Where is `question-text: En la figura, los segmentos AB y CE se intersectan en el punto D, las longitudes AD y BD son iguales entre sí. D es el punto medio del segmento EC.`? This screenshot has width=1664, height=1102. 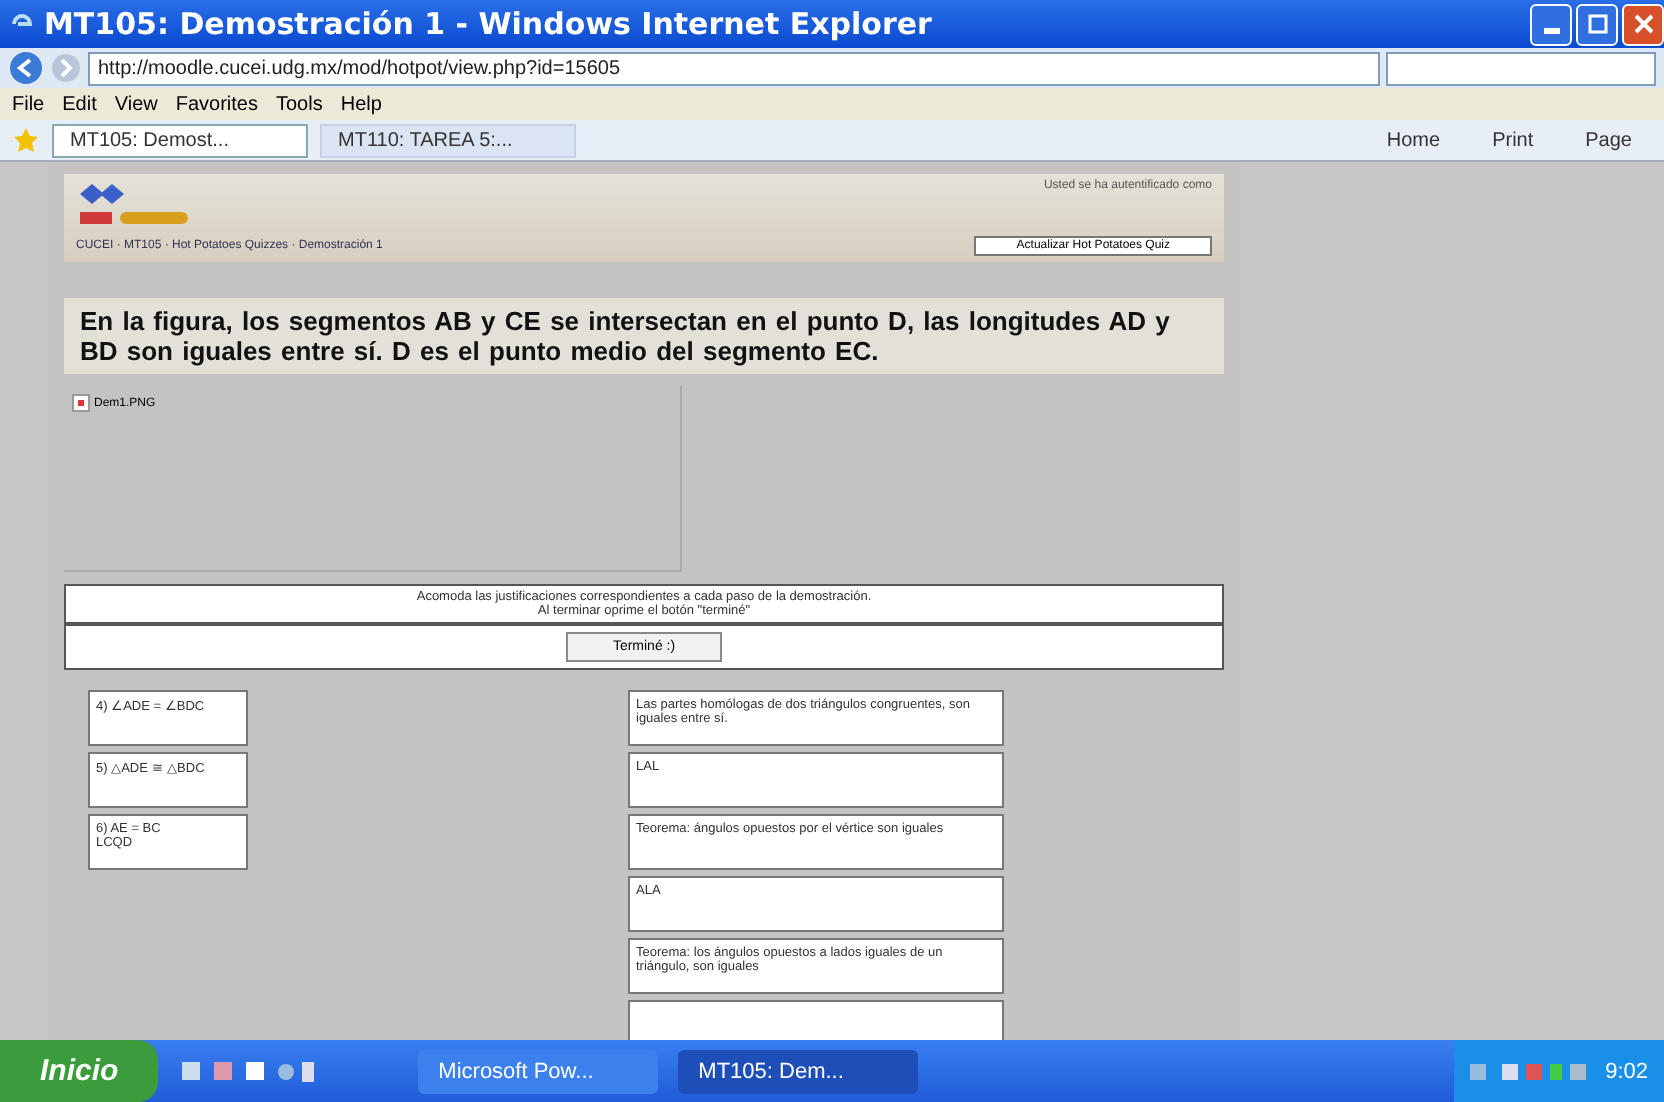
question-text: En la figura, los segmentos AB y CE se intersectan en el punto D, las longitudes AD y BD son iguales entre sí. D es el punto medio del segmento EC. is located at coordinates (644, 336).